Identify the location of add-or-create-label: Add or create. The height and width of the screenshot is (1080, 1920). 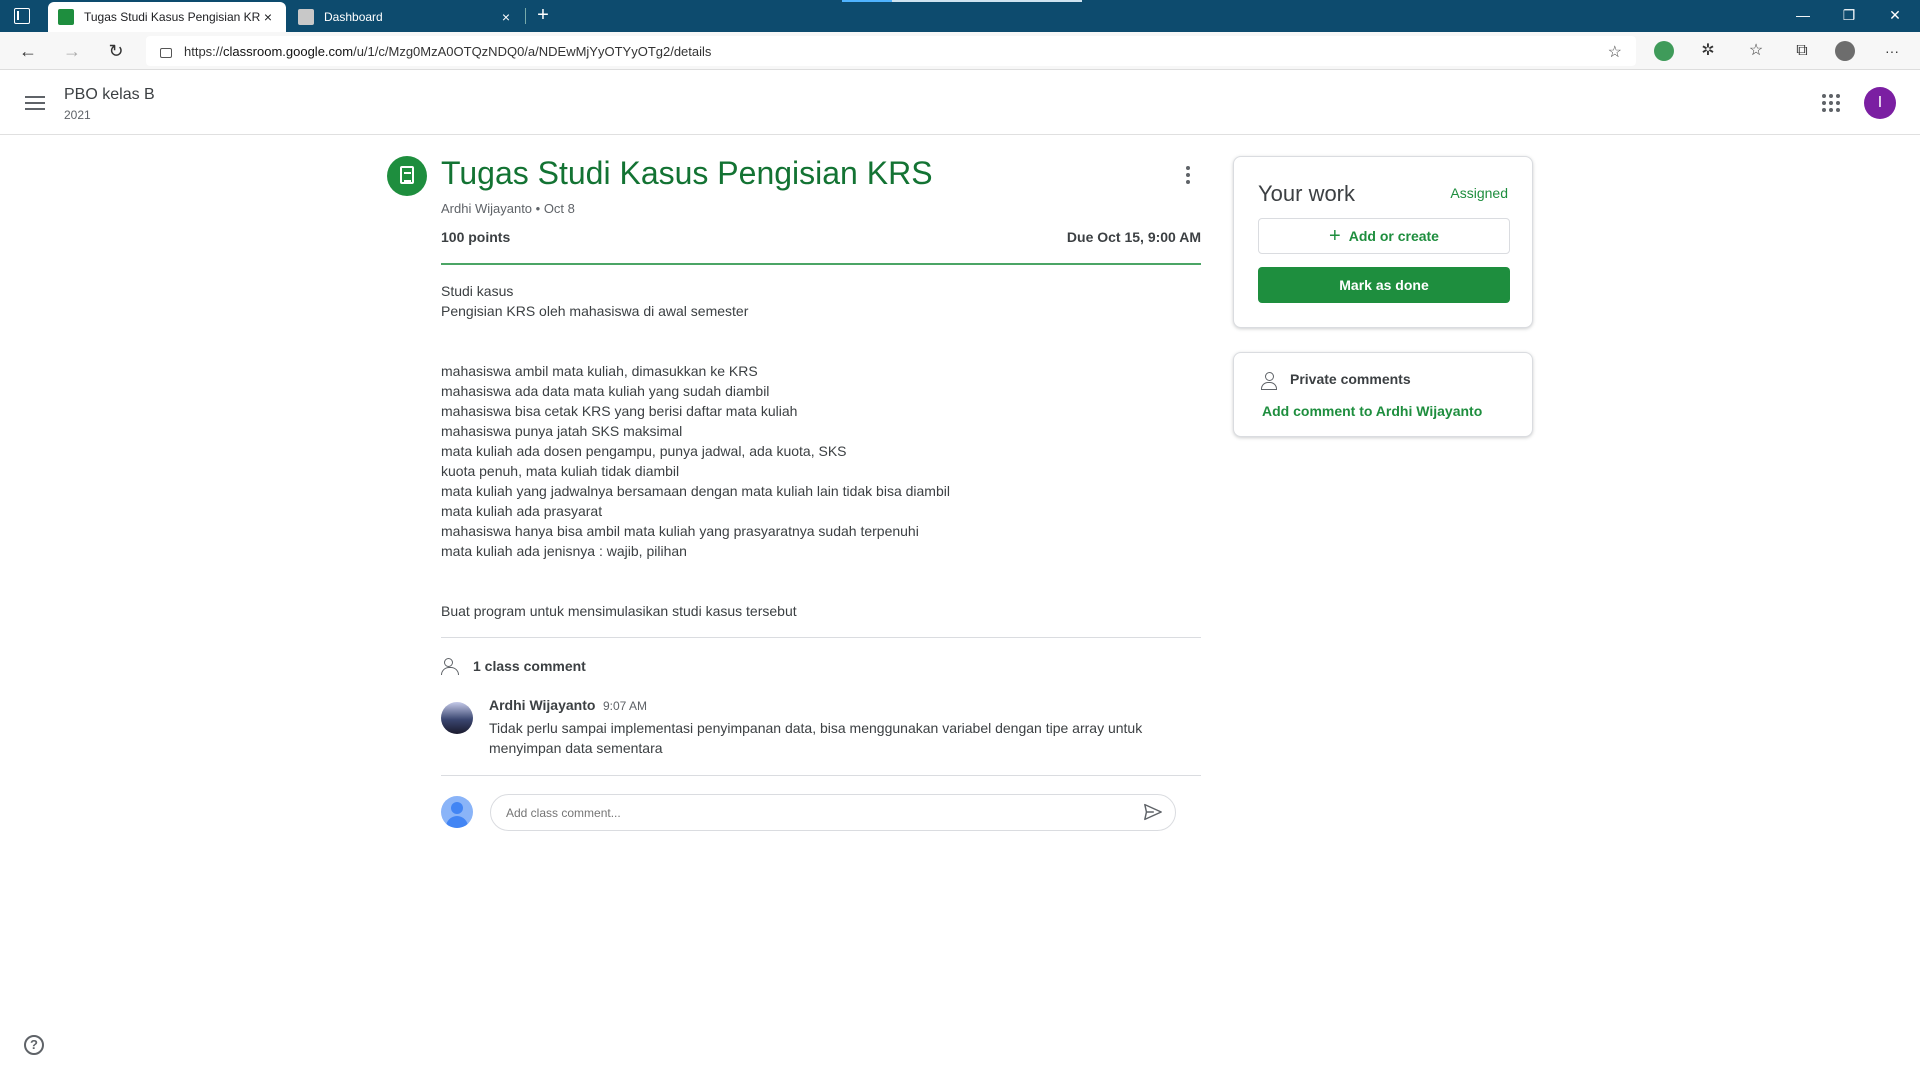
(1393, 236).